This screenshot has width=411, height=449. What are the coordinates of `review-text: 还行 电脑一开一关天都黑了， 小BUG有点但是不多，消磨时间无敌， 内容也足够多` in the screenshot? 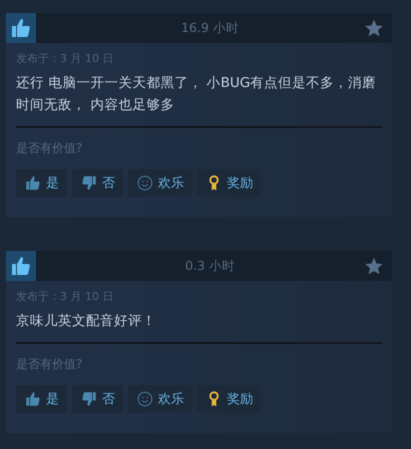 It's located at (197, 94).